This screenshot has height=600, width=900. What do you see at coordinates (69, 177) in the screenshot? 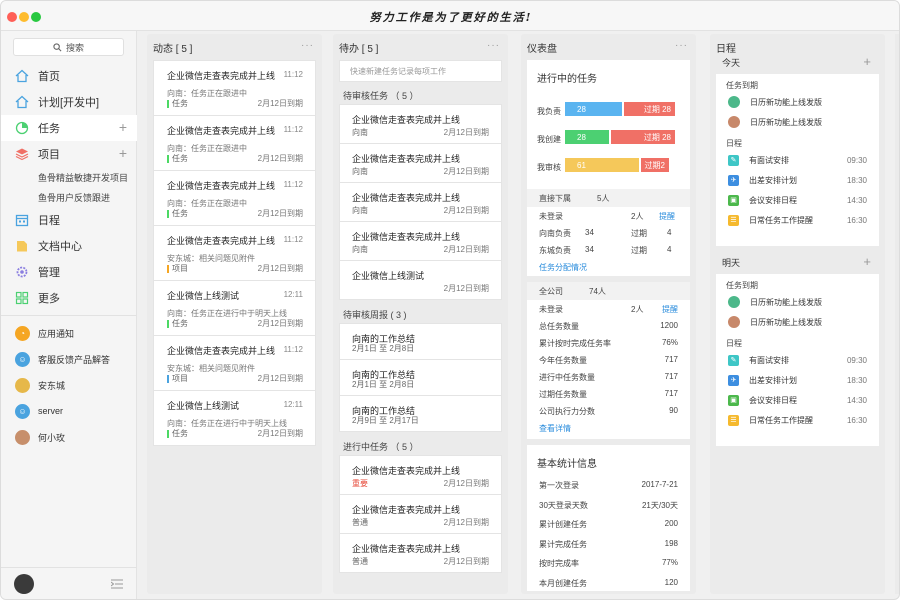
I see `sidebar-project-item: 鱼骨精益敏捷开发项目` at bounding box center [69, 177].